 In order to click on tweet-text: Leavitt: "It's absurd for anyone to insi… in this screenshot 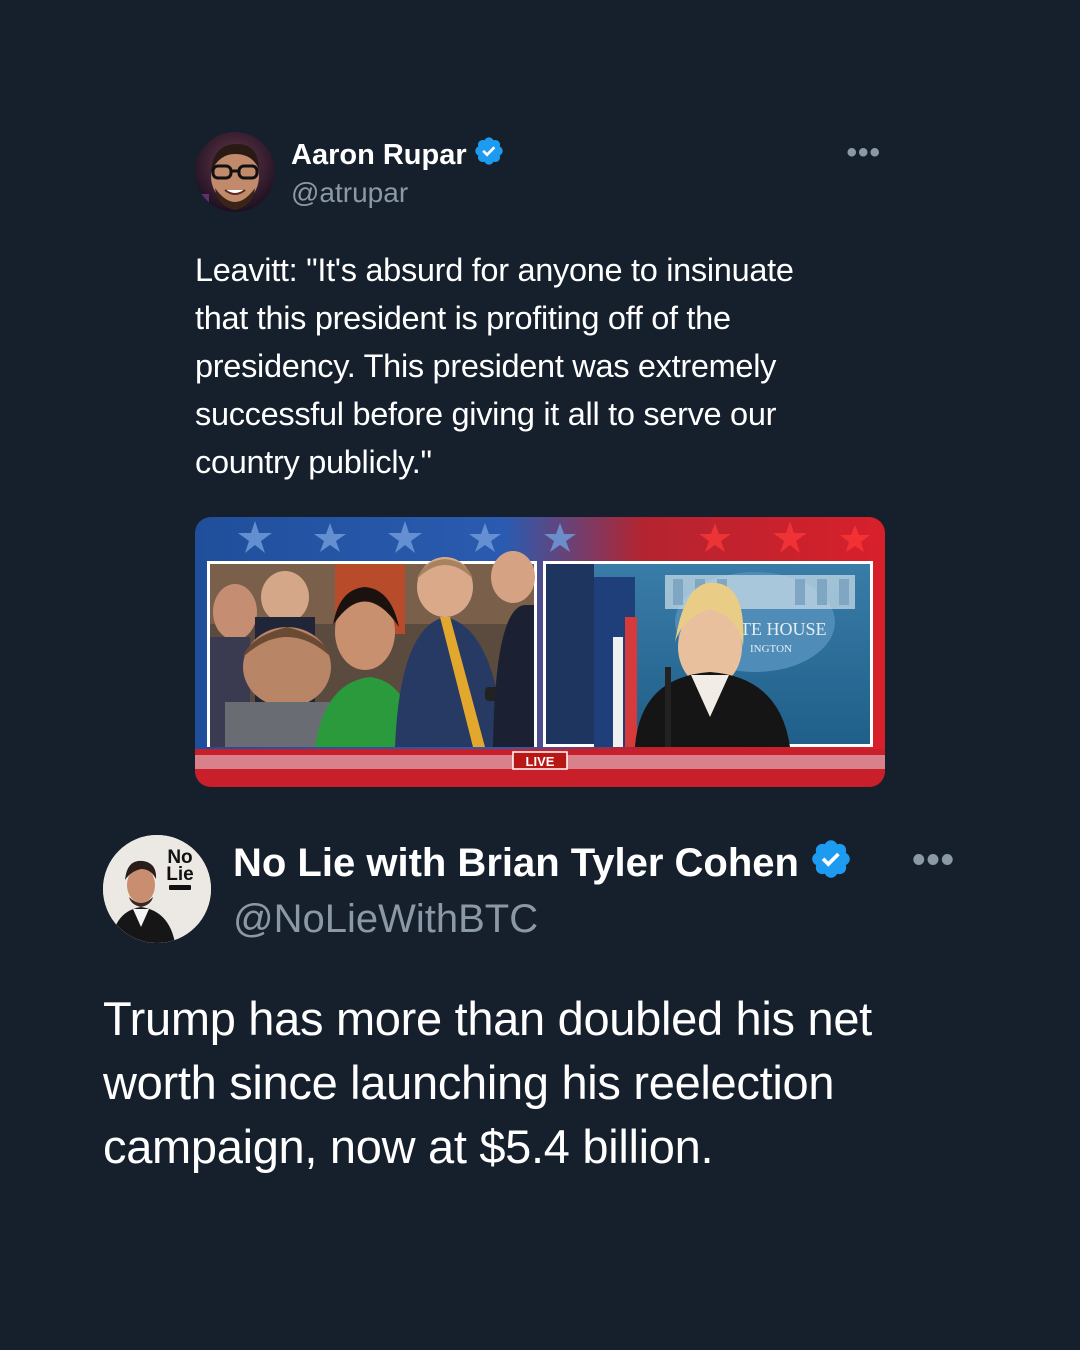, I will do `click(494, 366)`.